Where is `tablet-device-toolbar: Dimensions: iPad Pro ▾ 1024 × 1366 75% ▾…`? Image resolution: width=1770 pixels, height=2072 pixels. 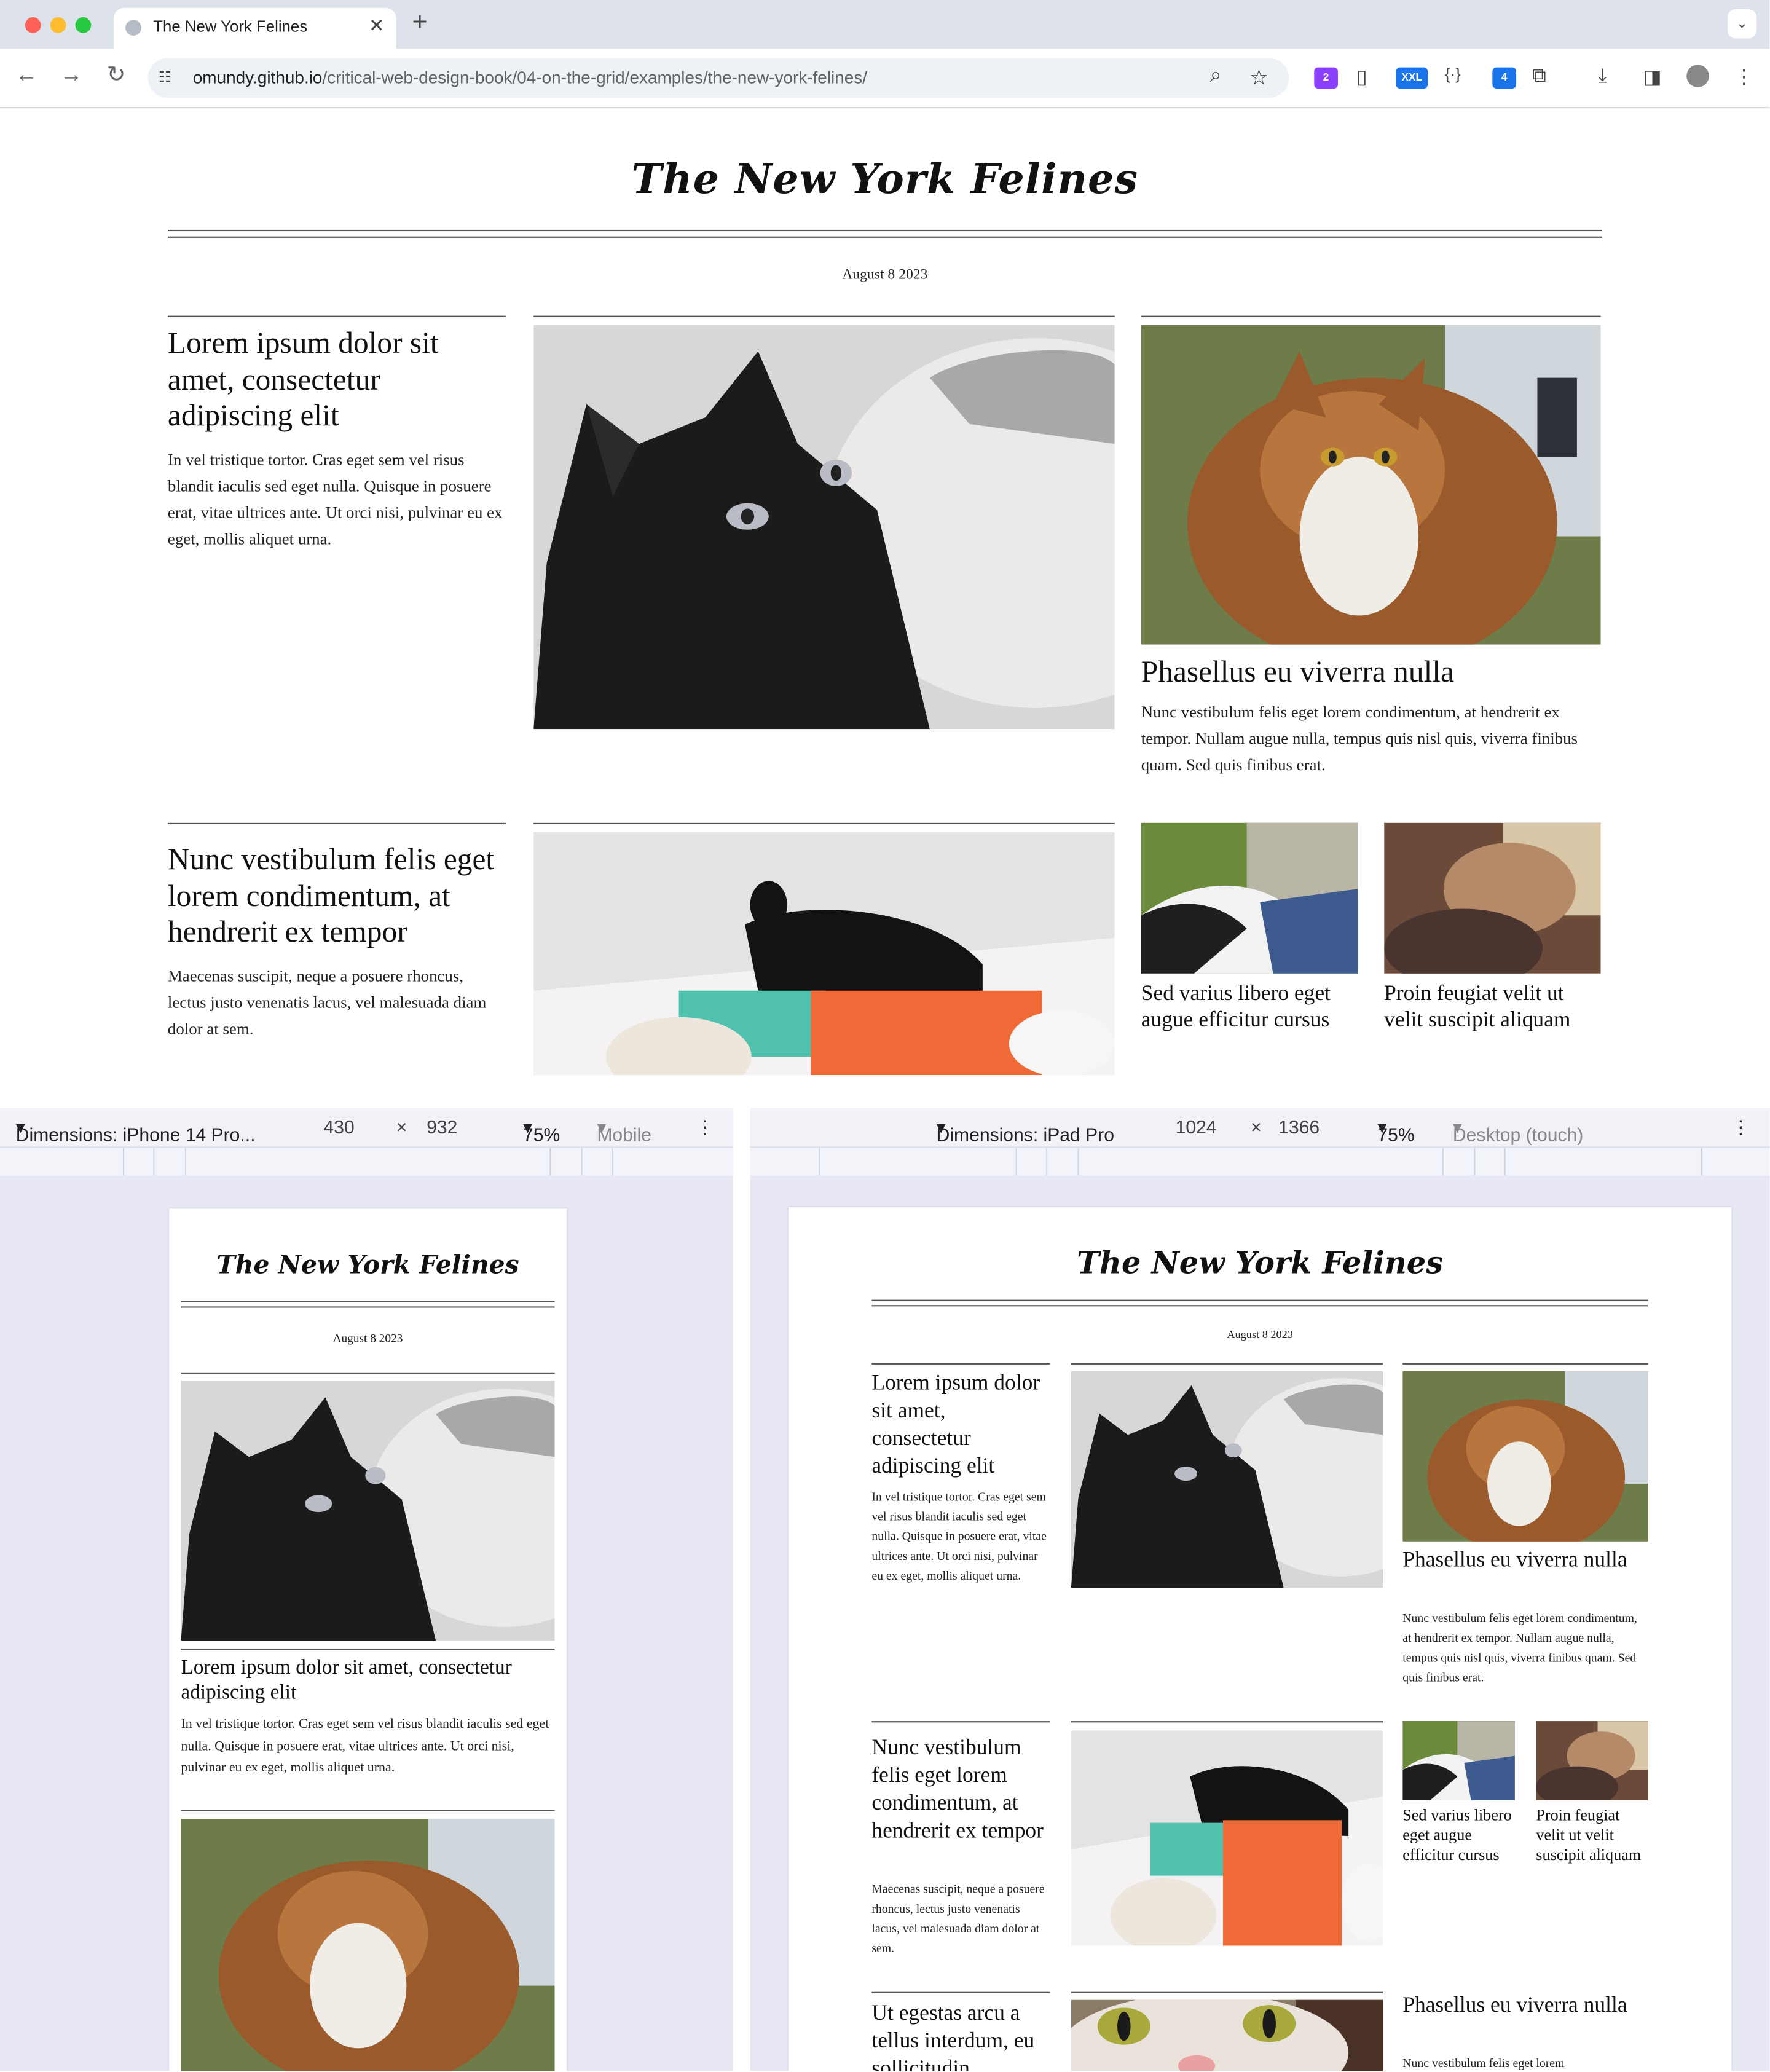 tablet-device-toolbar: Dimensions: iPad Pro ▾ 1024 × 1366 75% ▾… is located at coordinates (1260, 1127).